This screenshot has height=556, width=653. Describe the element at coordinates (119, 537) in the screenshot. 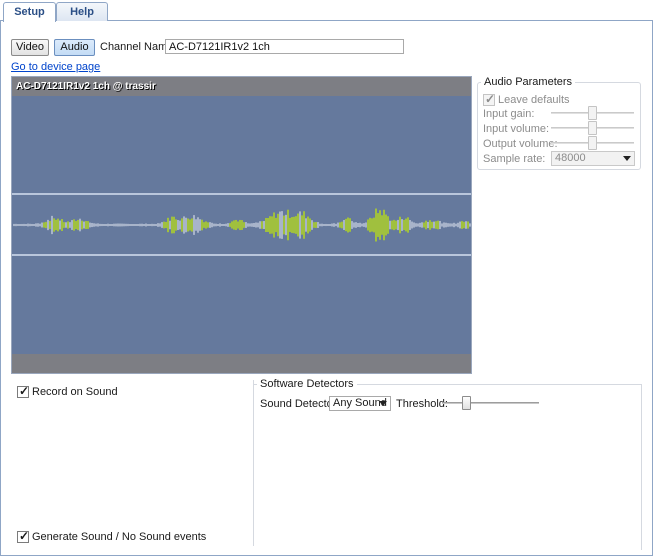

I see `generate-events-label: Generate Sound / No Sound events` at that location.